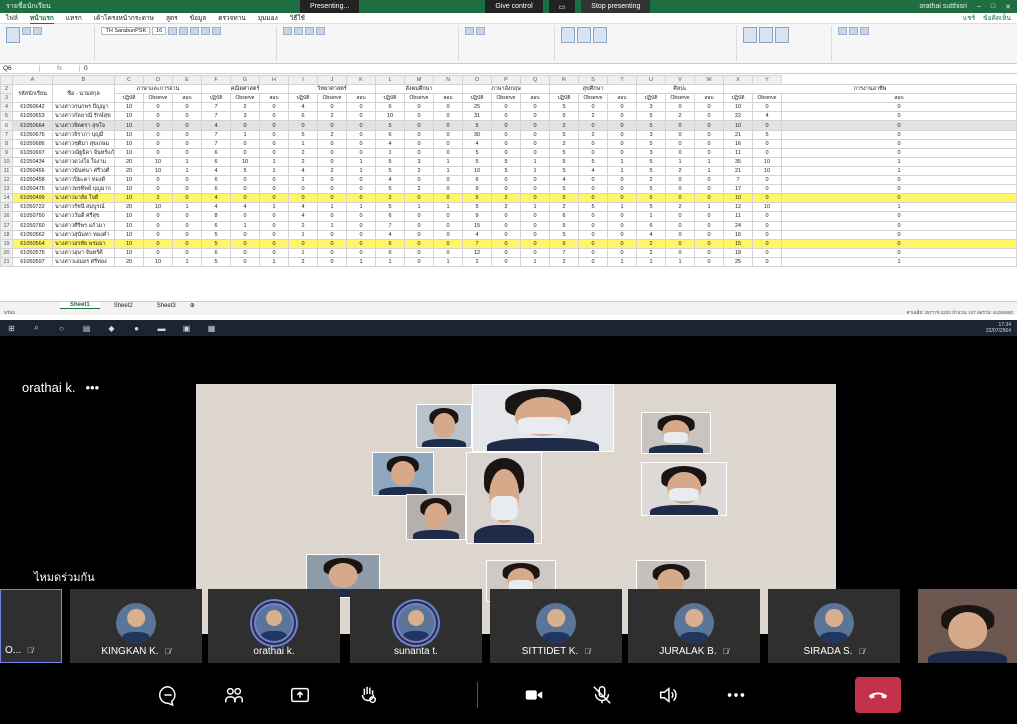  Describe the element at coordinates (11, 328) in the screenshot. I see `start-icon: ⊞` at that location.